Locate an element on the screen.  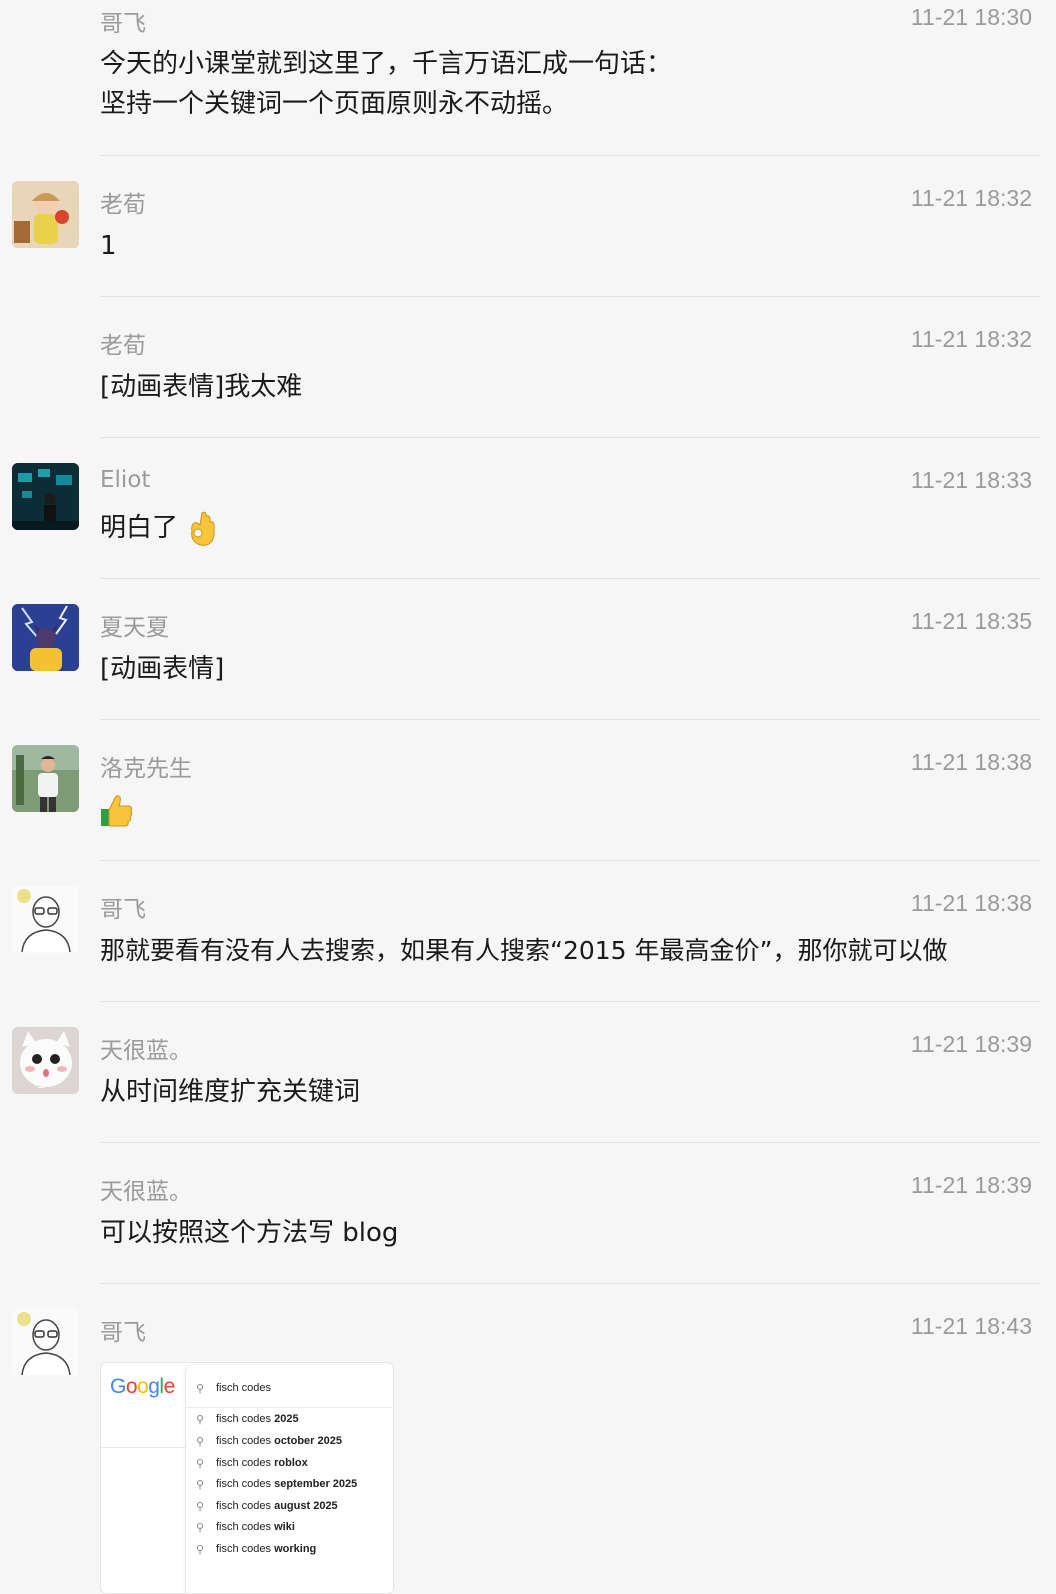
message-text-line: 那就要看有没有人去搜索，如果有人搜索“2015 年最高金价”，那你就可以做 is located at coordinates (524, 950).